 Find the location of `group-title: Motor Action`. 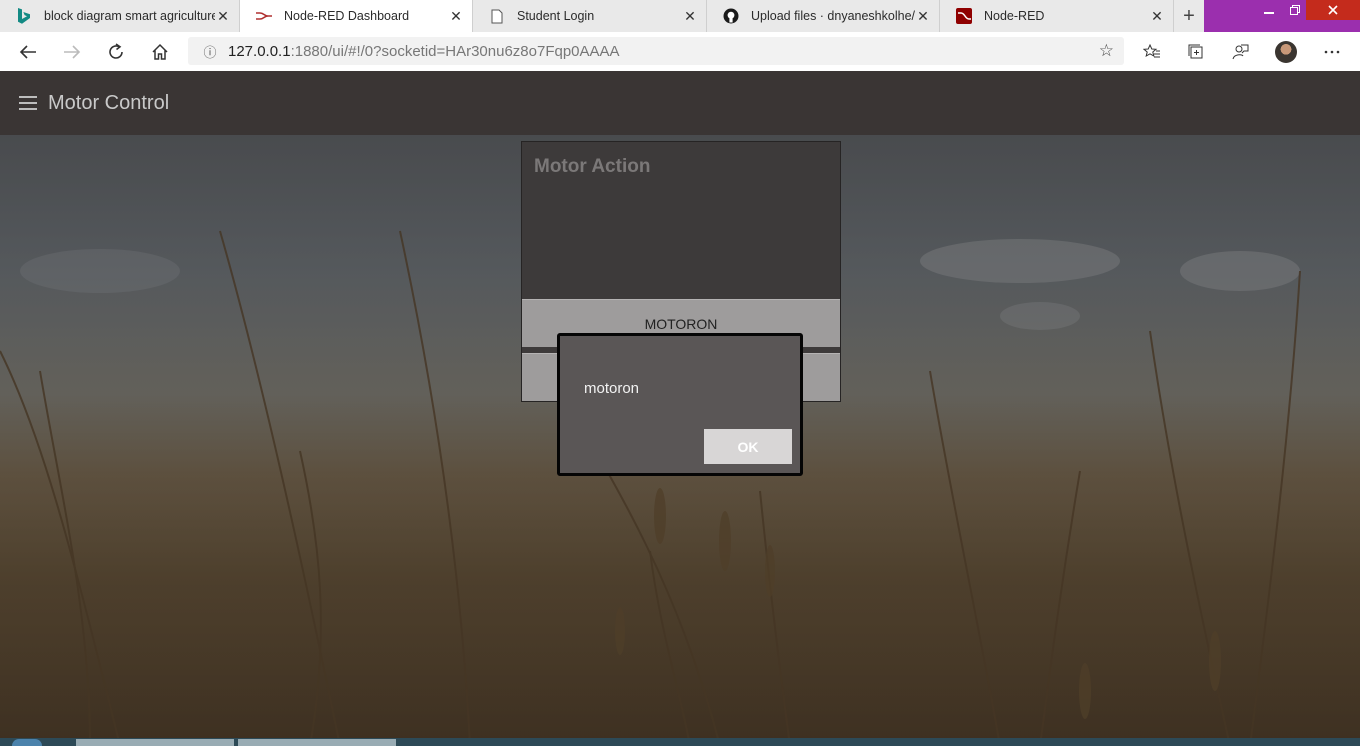

group-title: Motor Action is located at coordinates (592, 166).